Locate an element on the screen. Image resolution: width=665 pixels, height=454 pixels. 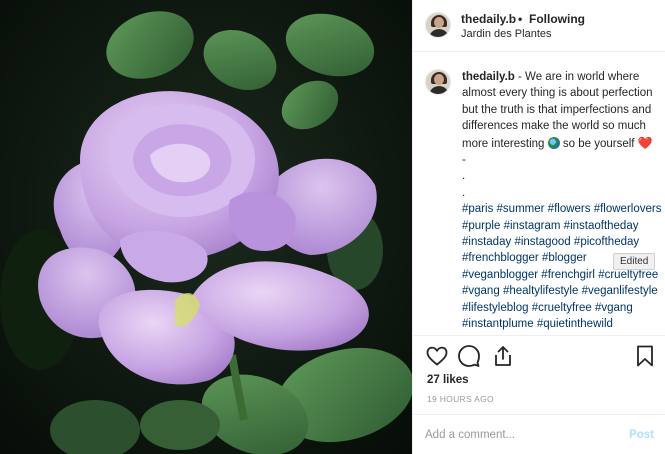
hashtag-link: #frenchgirl is located at coordinates (568, 275).